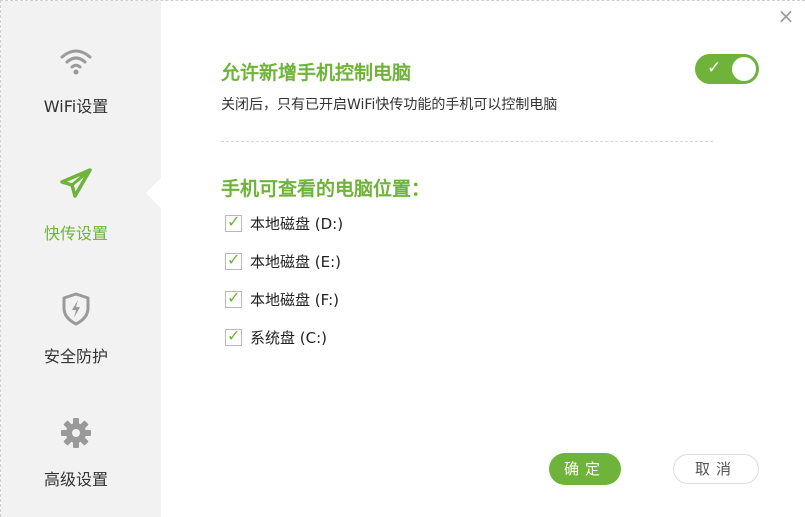  What do you see at coordinates (154, 193) in the screenshot?
I see `active-item-pointer` at bounding box center [154, 193].